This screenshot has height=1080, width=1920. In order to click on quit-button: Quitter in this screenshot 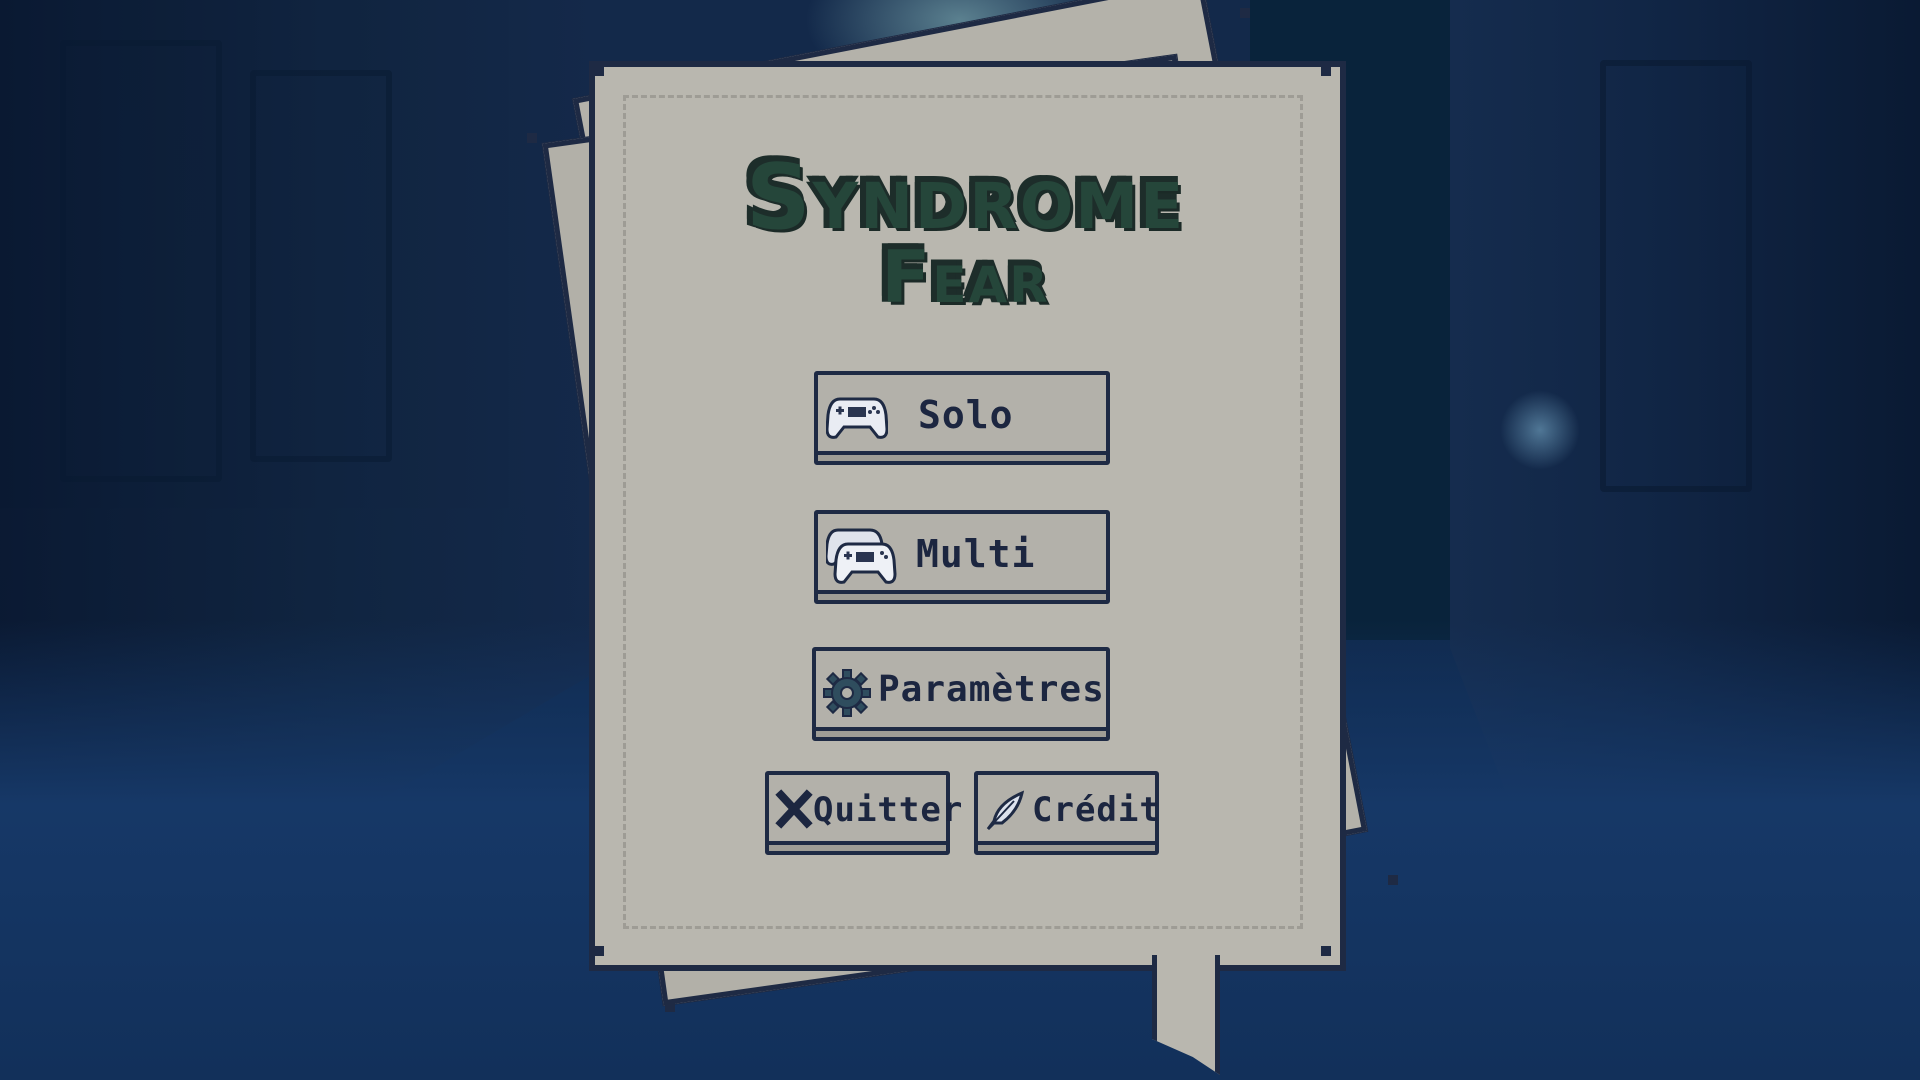, I will do `click(863, 813)`.